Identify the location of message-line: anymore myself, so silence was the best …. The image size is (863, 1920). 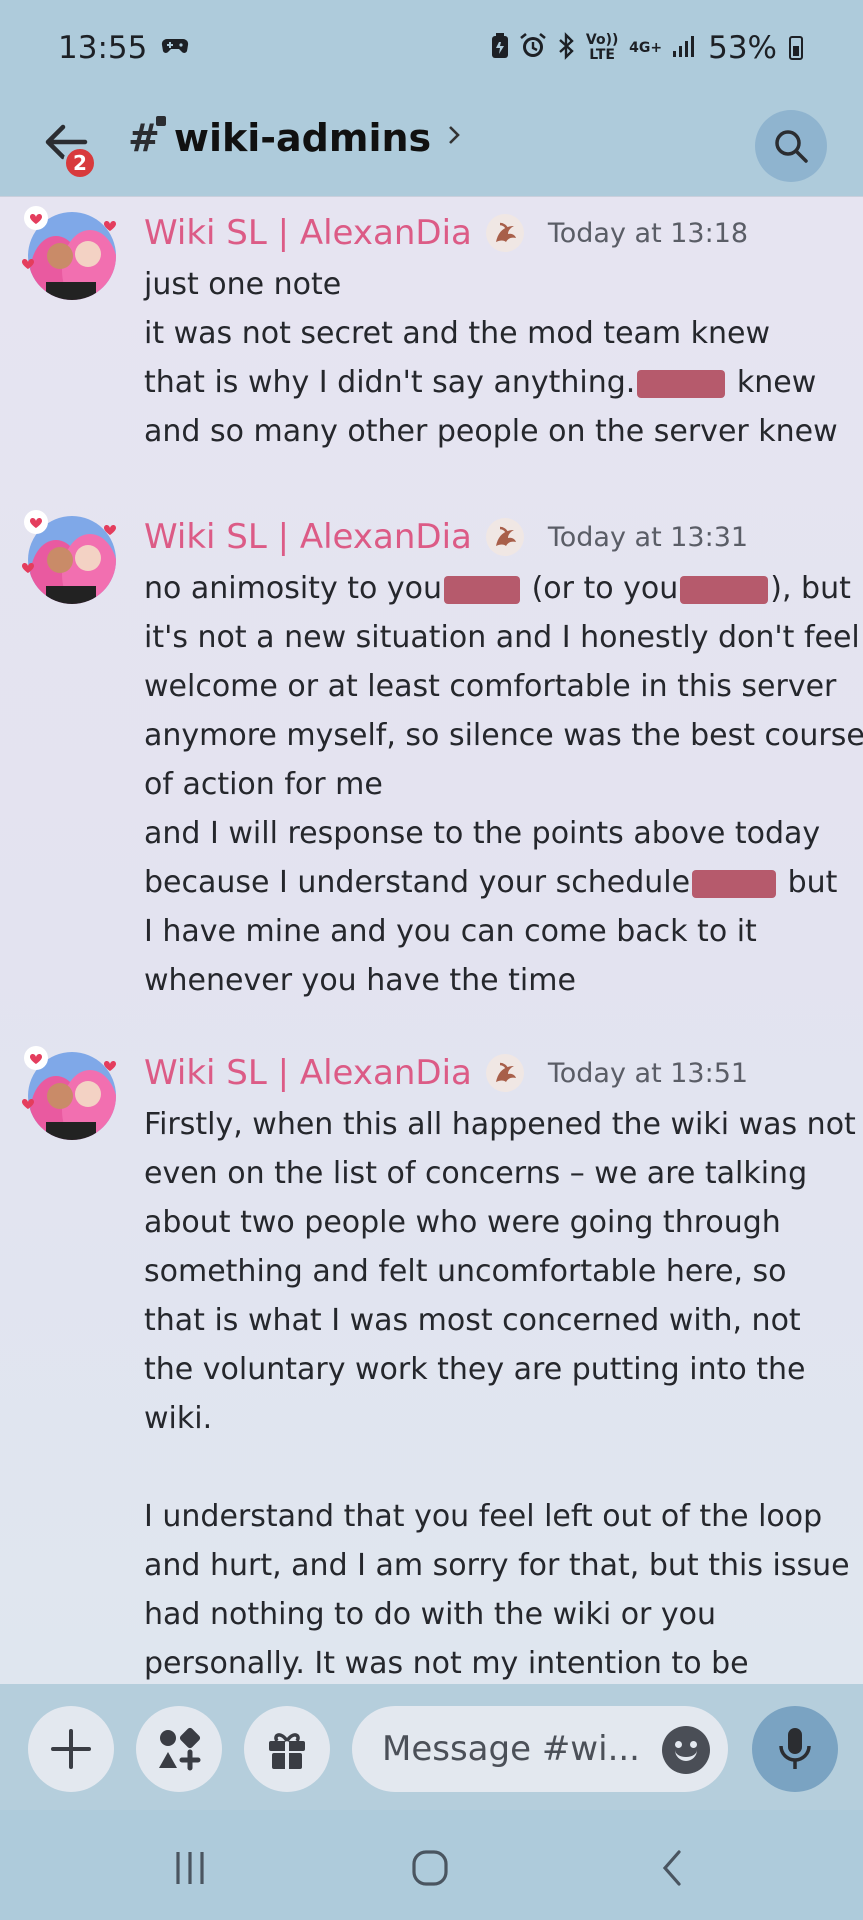
(503, 735).